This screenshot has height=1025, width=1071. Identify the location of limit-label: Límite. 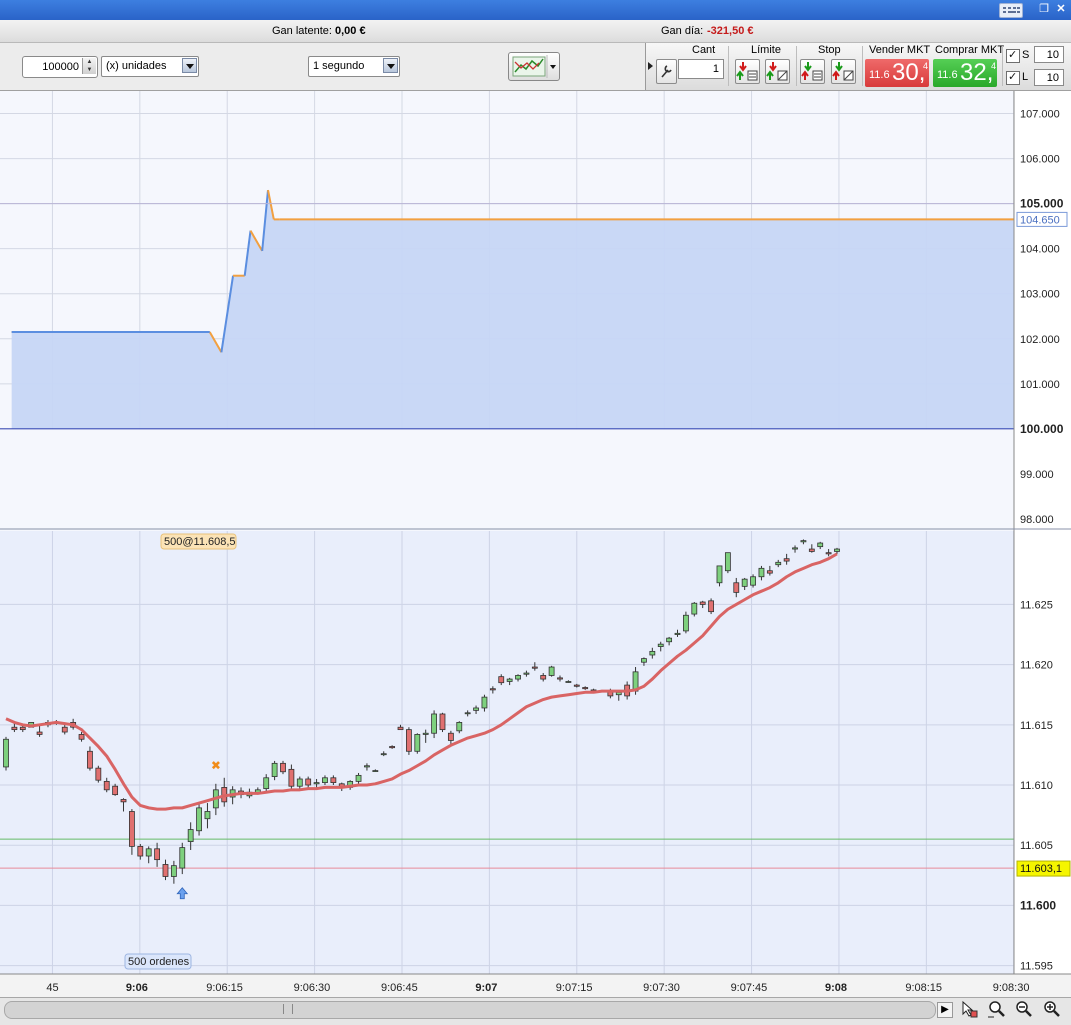
(766, 50).